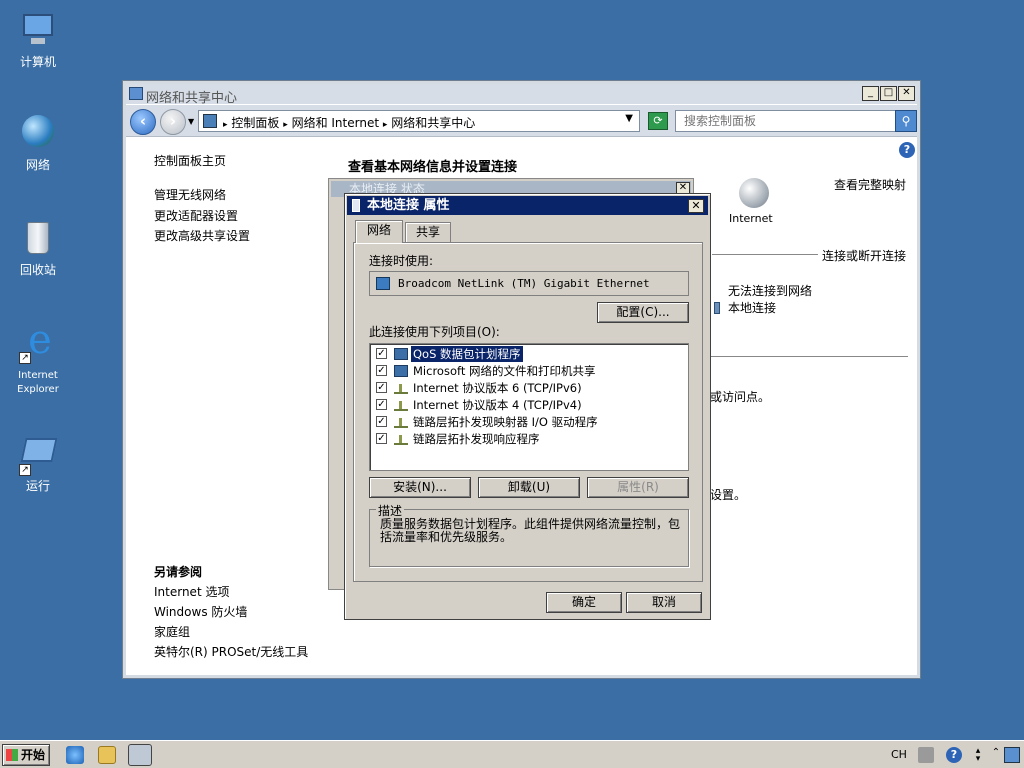 This screenshot has width=1024, height=768. What do you see at coordinates (191, 121) in the screenshot?
I see `recent-pages-dropdown: ▼` at bounding box center [191, 121].